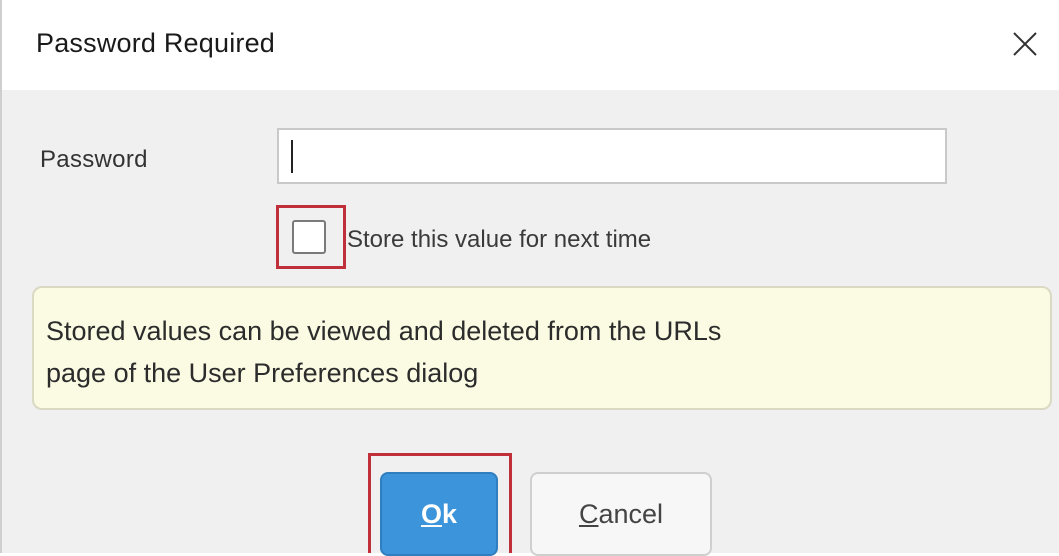 The height and width of the screenshot is (556, 1059). I want to click on close-button, so click(1025, 44).